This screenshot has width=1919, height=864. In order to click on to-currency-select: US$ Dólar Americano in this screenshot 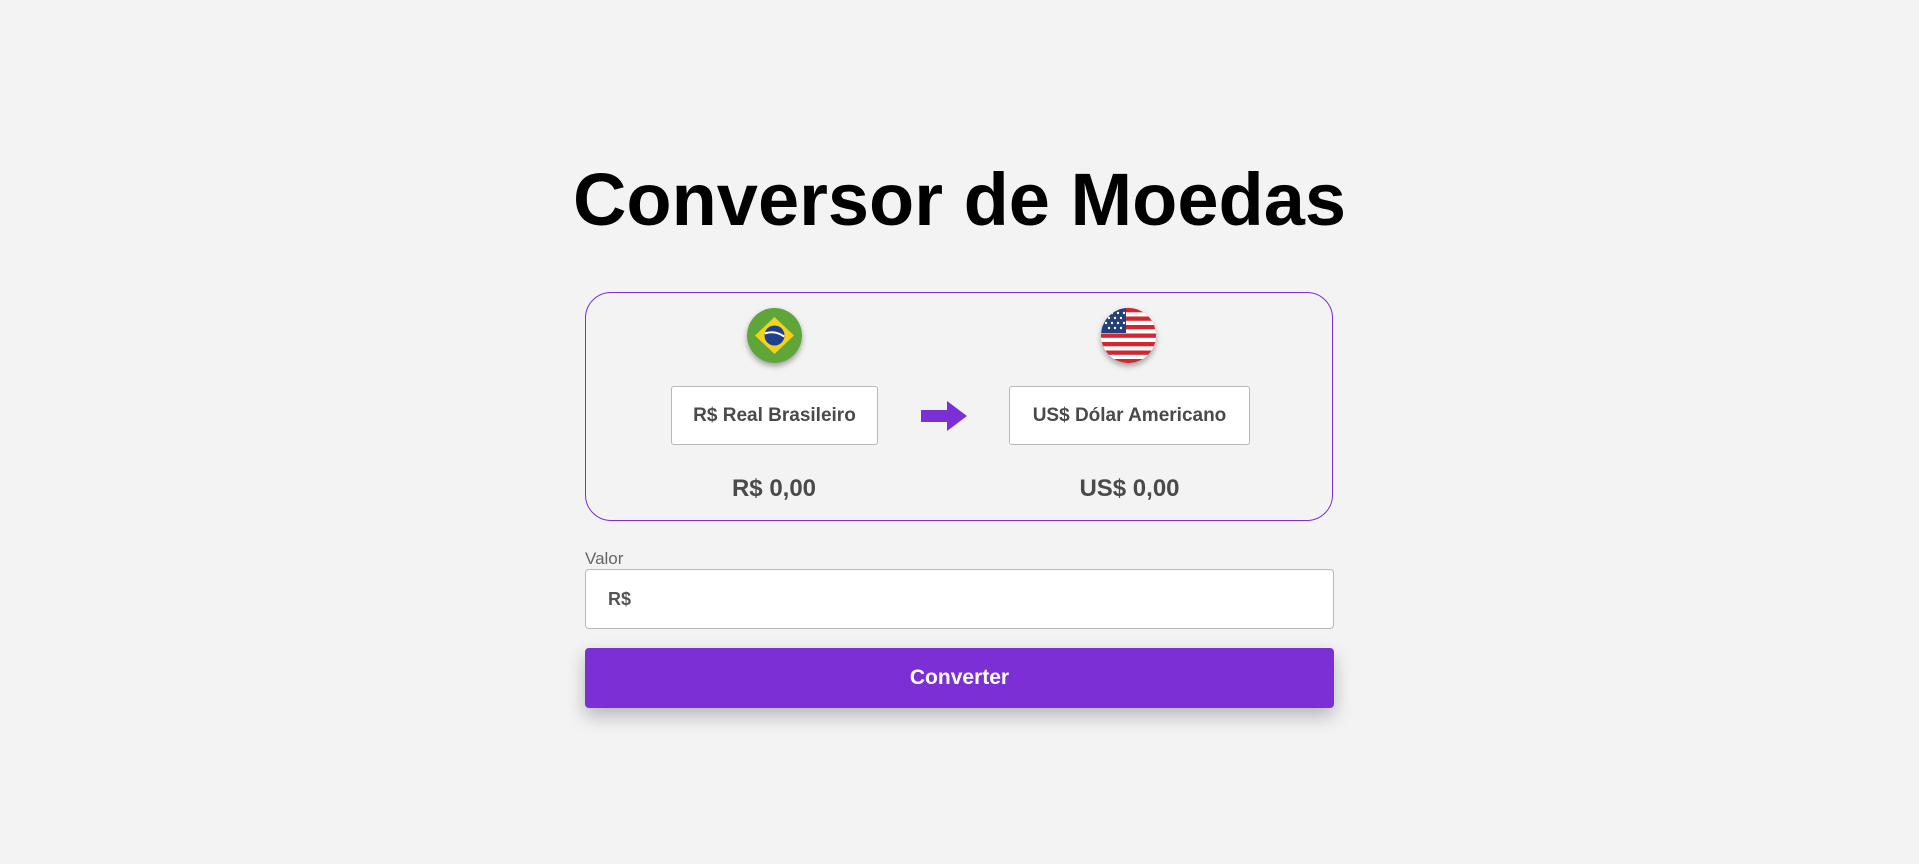, I will do `click(1129, 415)`.